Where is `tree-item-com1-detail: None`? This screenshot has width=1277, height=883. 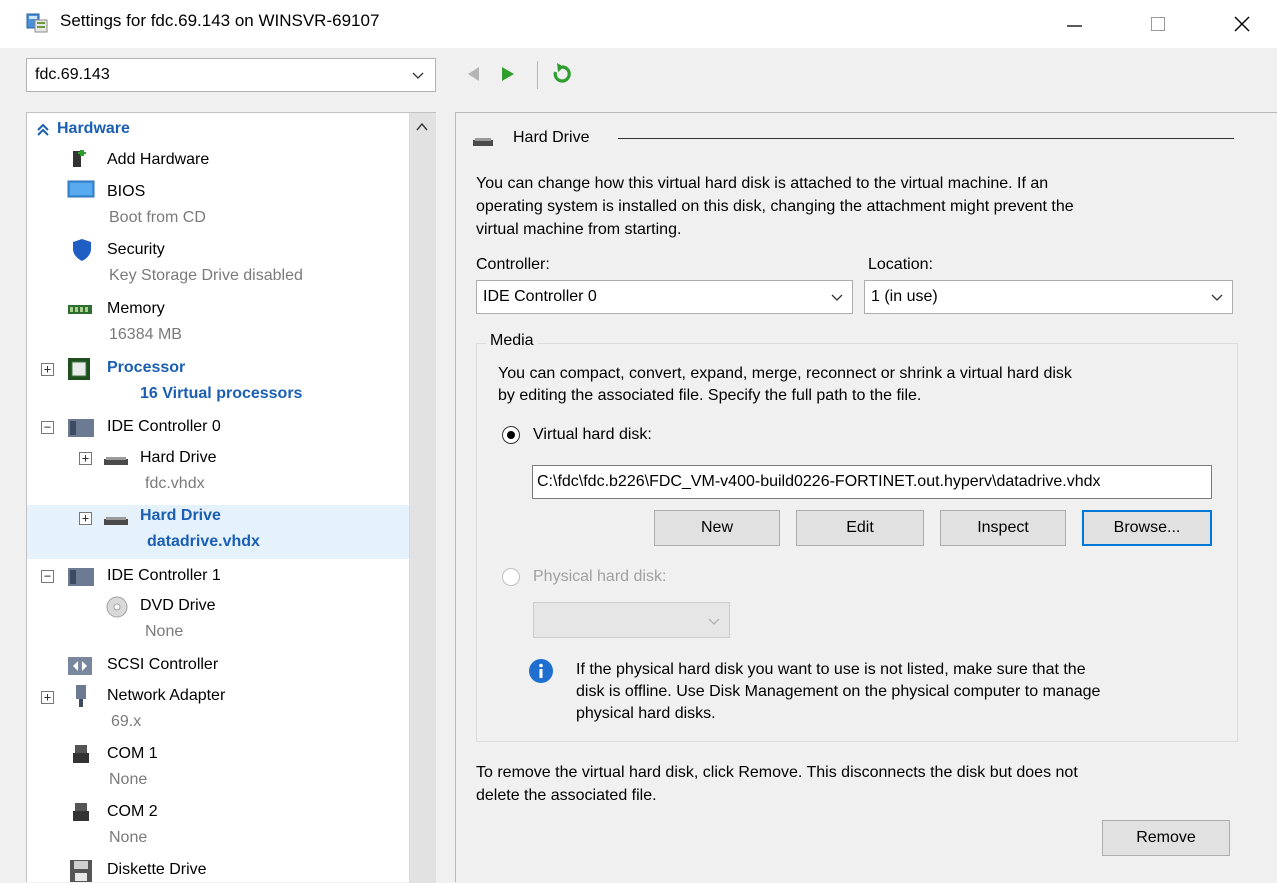 tree-item-com1-detail: None is located at coordinates (128, 779).